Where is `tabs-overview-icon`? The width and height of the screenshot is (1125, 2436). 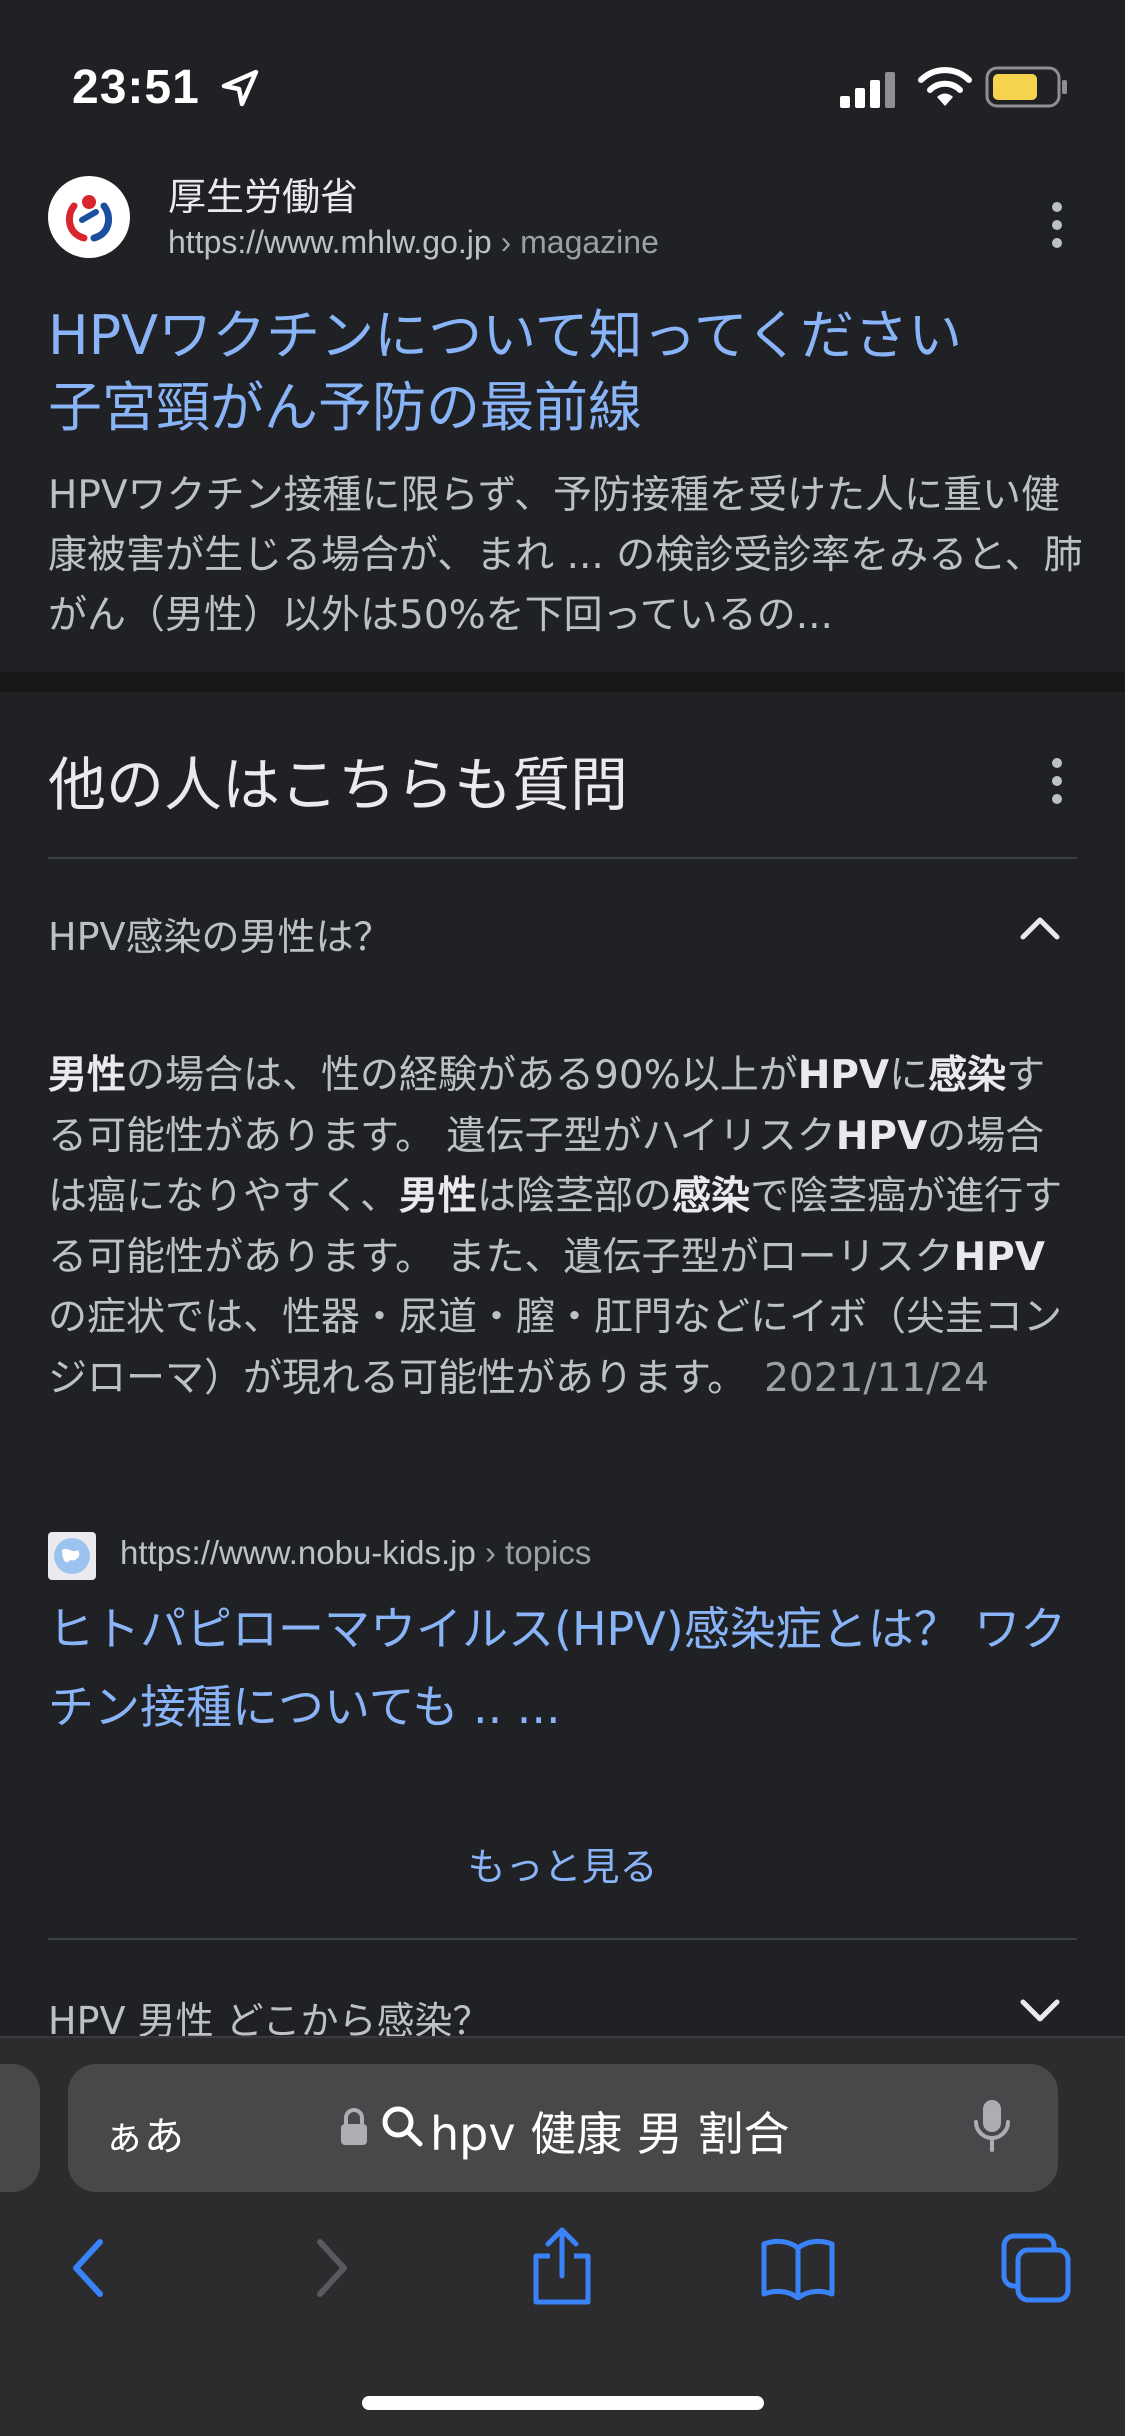
tabs-overview-icon is located at coordinates (1036, 2268).